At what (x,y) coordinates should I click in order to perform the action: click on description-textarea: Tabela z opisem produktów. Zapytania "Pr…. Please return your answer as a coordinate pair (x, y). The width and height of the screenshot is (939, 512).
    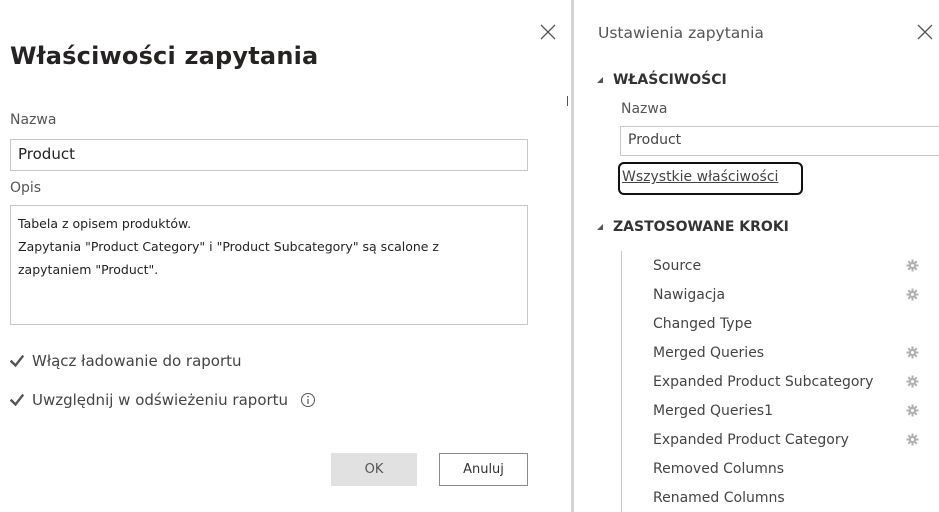
    Looking at the image, I should click on (269, 265).